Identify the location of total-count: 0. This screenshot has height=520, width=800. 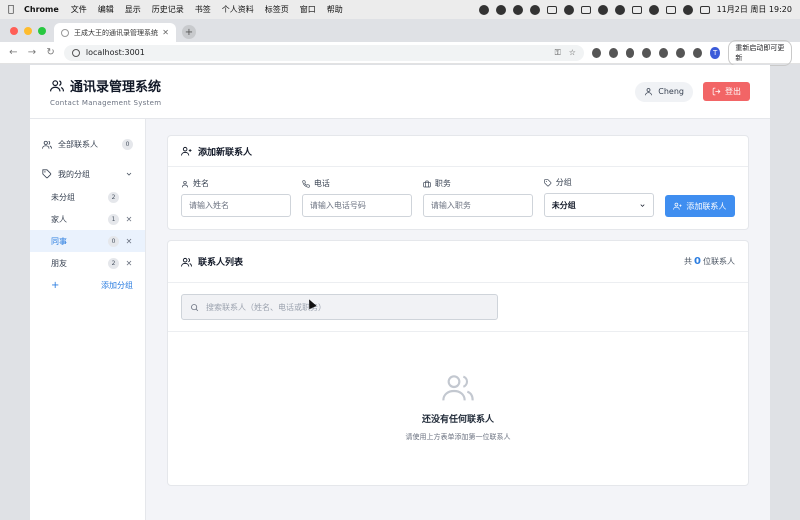
(697, 261).